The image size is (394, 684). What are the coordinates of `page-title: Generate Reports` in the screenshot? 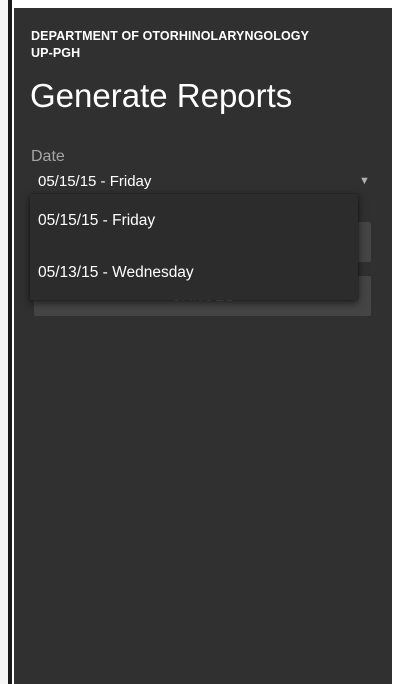 It's located at (161, 95).